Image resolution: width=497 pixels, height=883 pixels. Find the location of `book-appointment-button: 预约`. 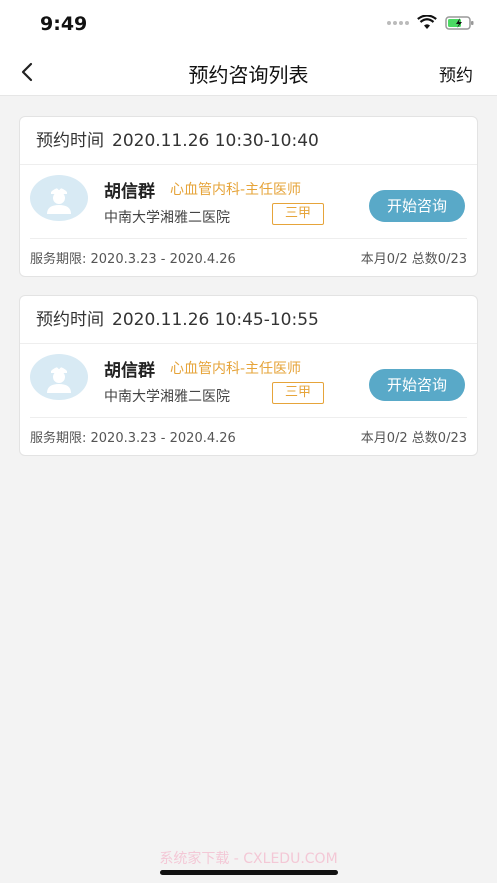

book-appointment-button: 预约 is located at coordinates (456, 73).